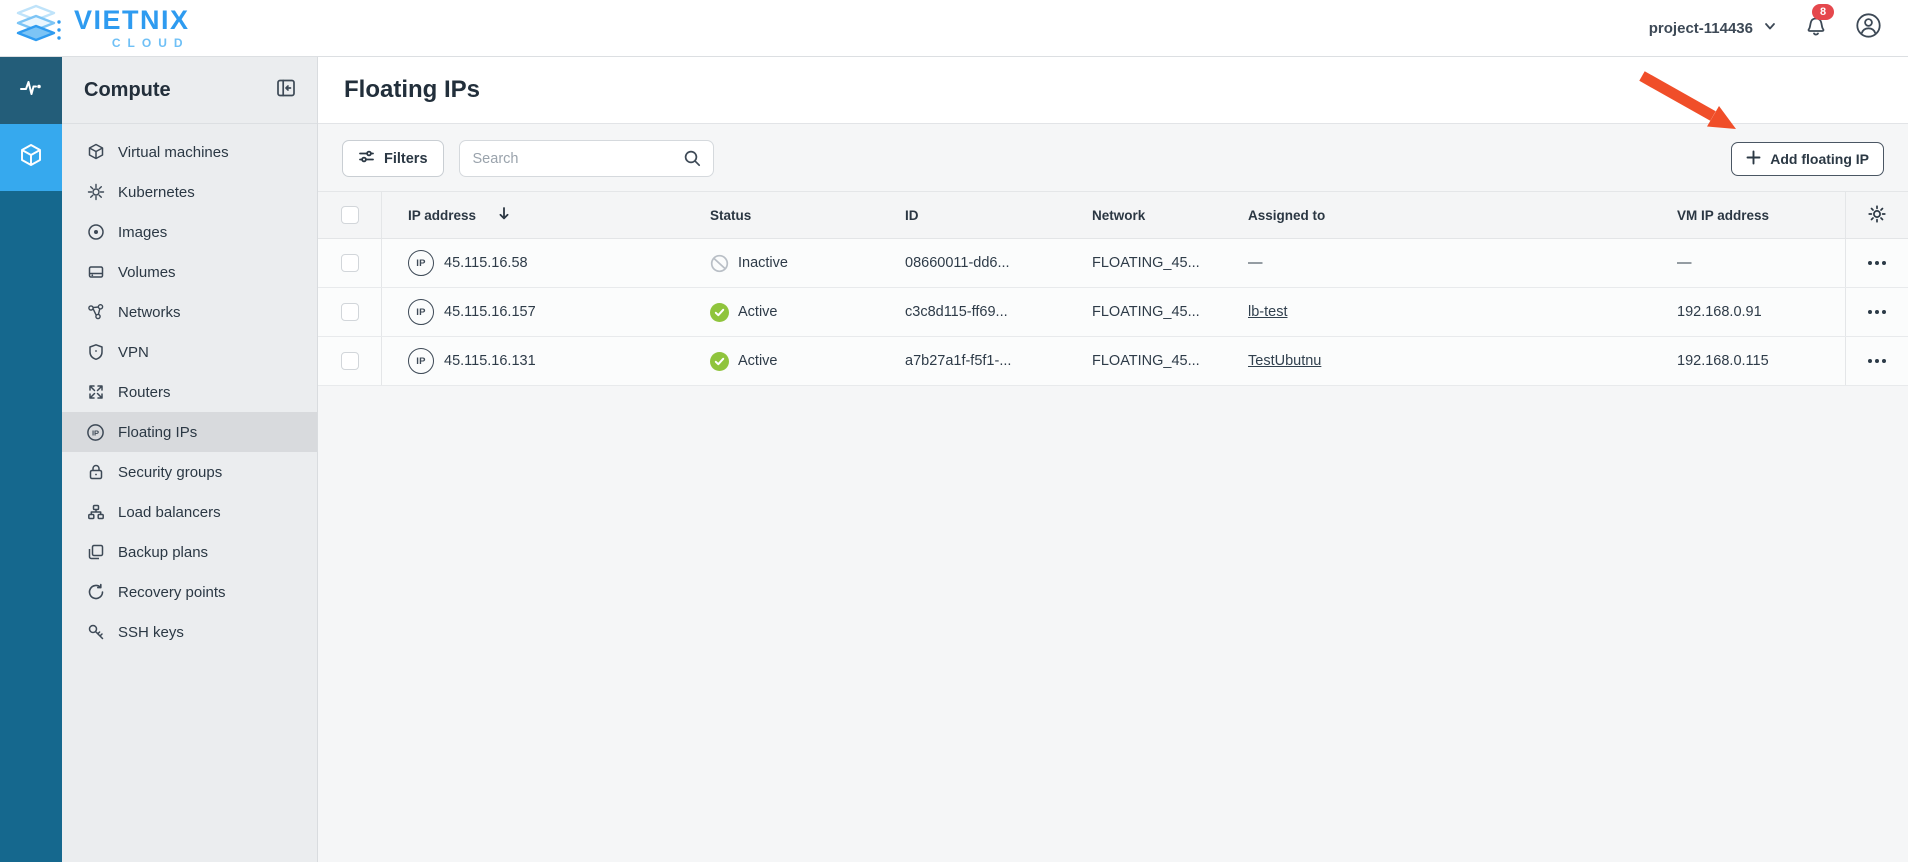 The width and height of the screenshot is (1908, 862). Describe the element at coordinates (127, 89) in the screenshot. I see `sidebar-title: Compute` at that location.